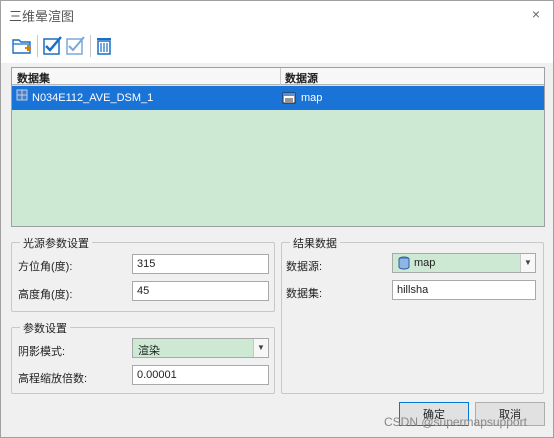 The height and width of the screenshot is (438, 554). I want to click on light-params-group: 光源参数设置 方位角(度): 高度角(度):, so click(143, 273).